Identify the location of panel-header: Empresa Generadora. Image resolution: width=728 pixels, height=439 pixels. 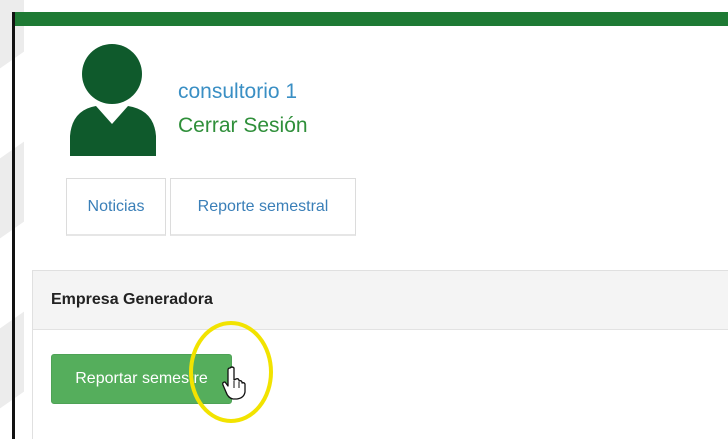
(380, 300).